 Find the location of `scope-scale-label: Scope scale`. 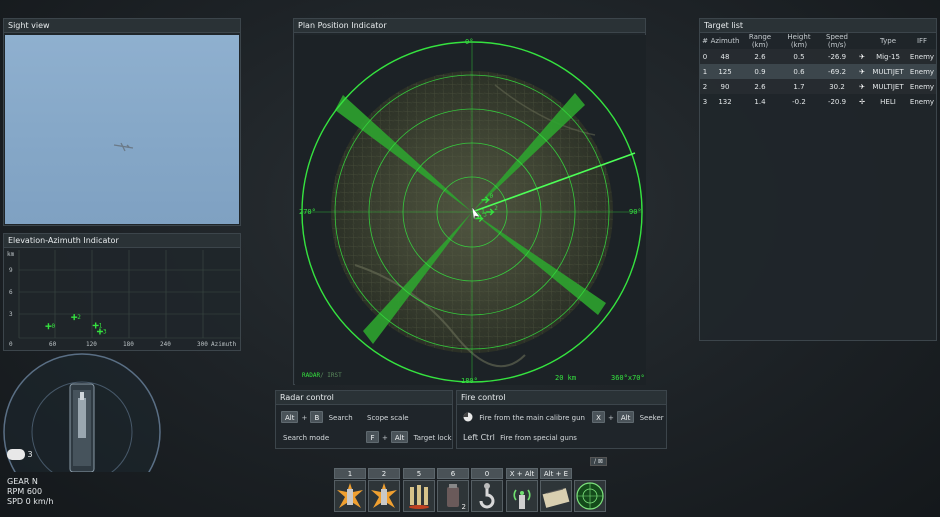

scope-scale-label: Scope scale is located at coordinates (388, 418).